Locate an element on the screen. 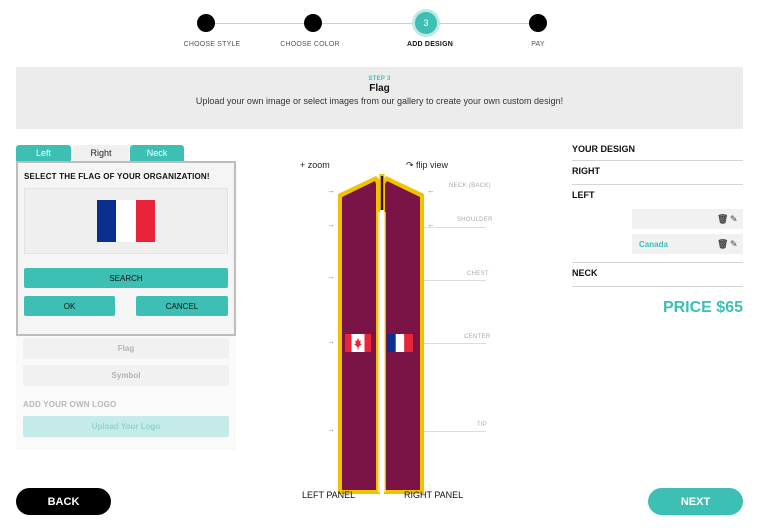 This screenshot has width=768, height=532. right-panel-label: RIGHT PANEL is located at coordinates (434, 495).